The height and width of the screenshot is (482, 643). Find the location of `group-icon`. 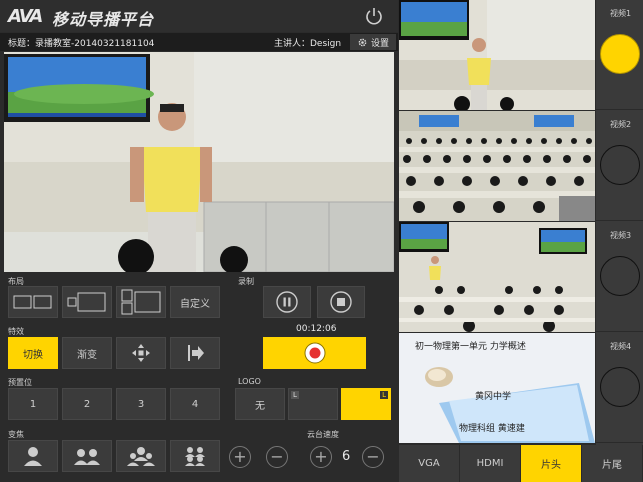

group-icon is located at coordinates (141, 456).